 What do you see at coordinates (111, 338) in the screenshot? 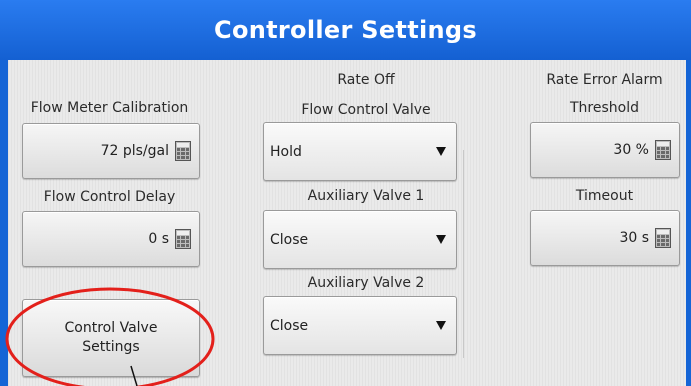
I see `control-valve-settings-button: Control Valve Settings` at bounding box center [111, 338].